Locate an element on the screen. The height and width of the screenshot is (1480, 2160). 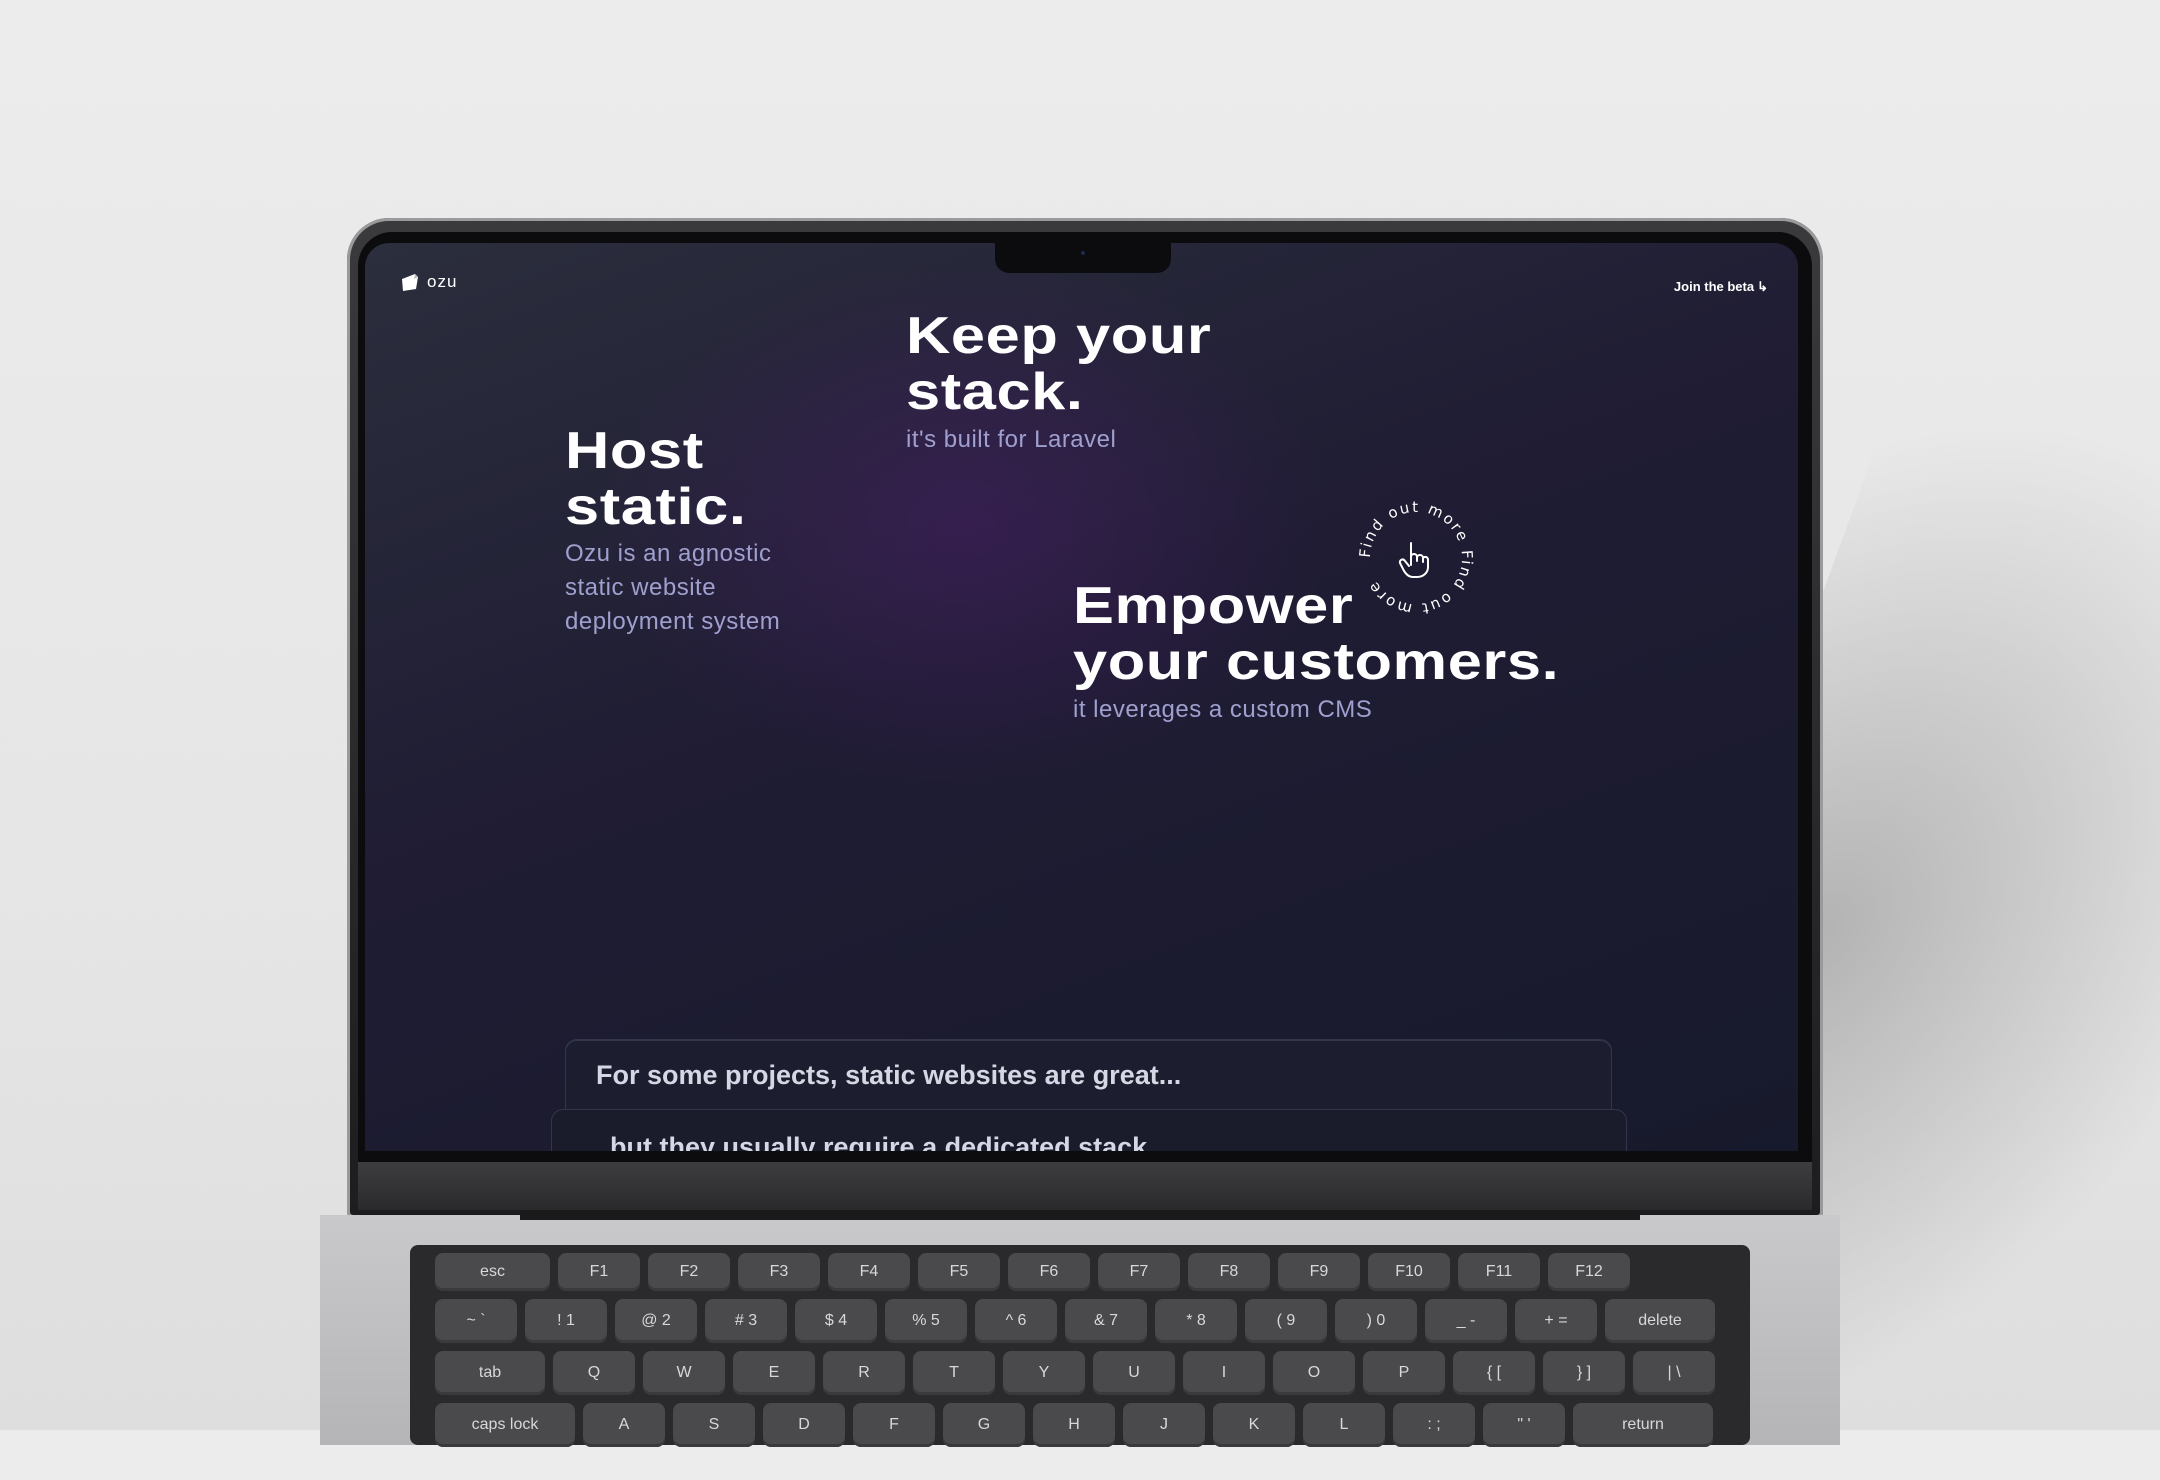
join-beta-link: Join the beta ↳ is located at coordinates (1721, 287).